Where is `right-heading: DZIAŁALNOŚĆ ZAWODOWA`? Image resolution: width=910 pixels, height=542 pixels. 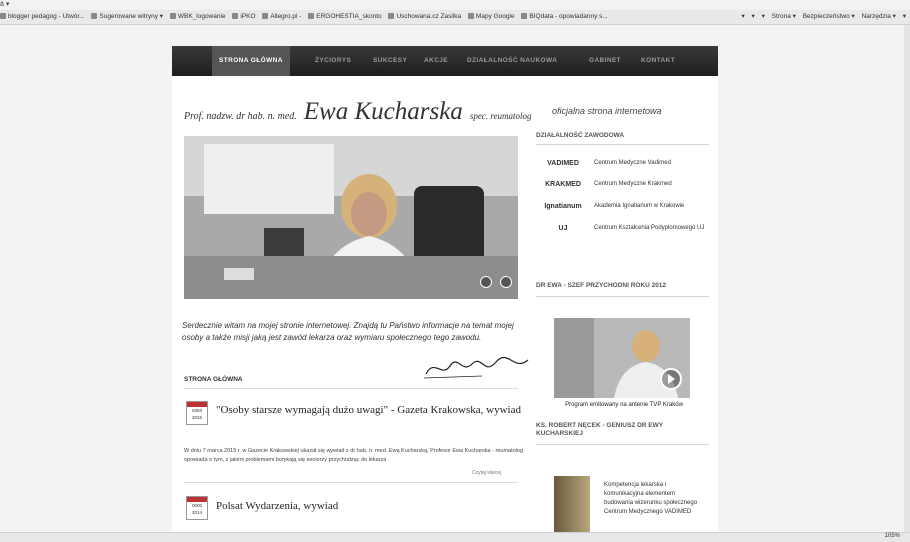
right-heading: DZIAŁALNOŚĆ ZAWODOWA is located at coordinates (580, 135).